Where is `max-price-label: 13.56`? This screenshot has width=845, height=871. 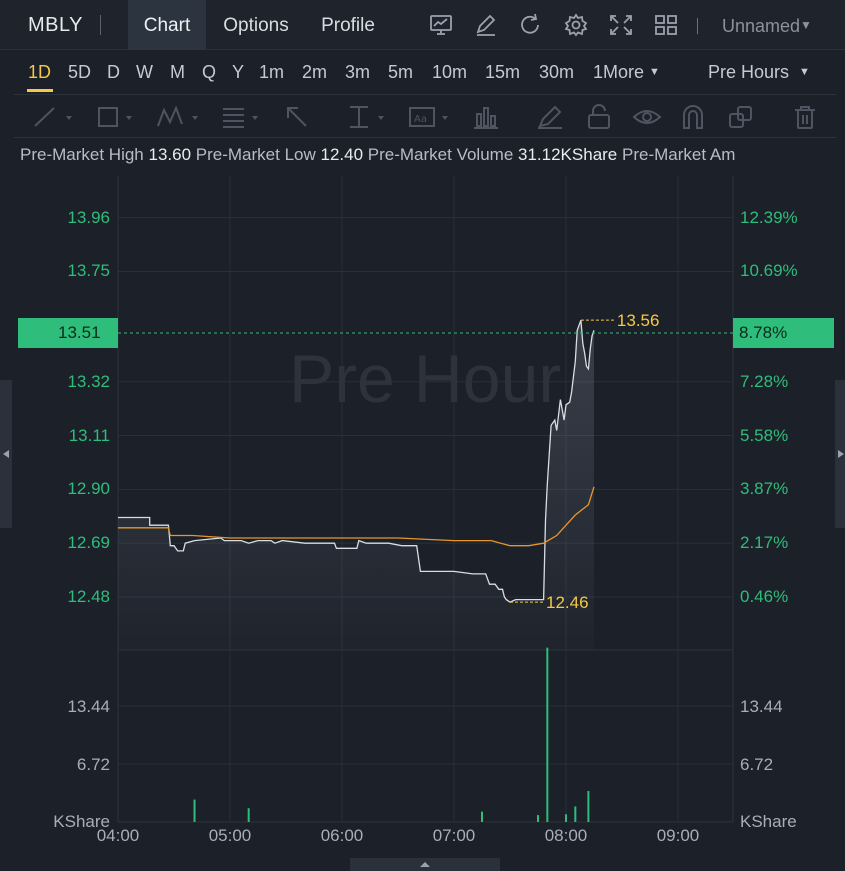
max-price-label: 13.56 is located at coordinates (638, 320).